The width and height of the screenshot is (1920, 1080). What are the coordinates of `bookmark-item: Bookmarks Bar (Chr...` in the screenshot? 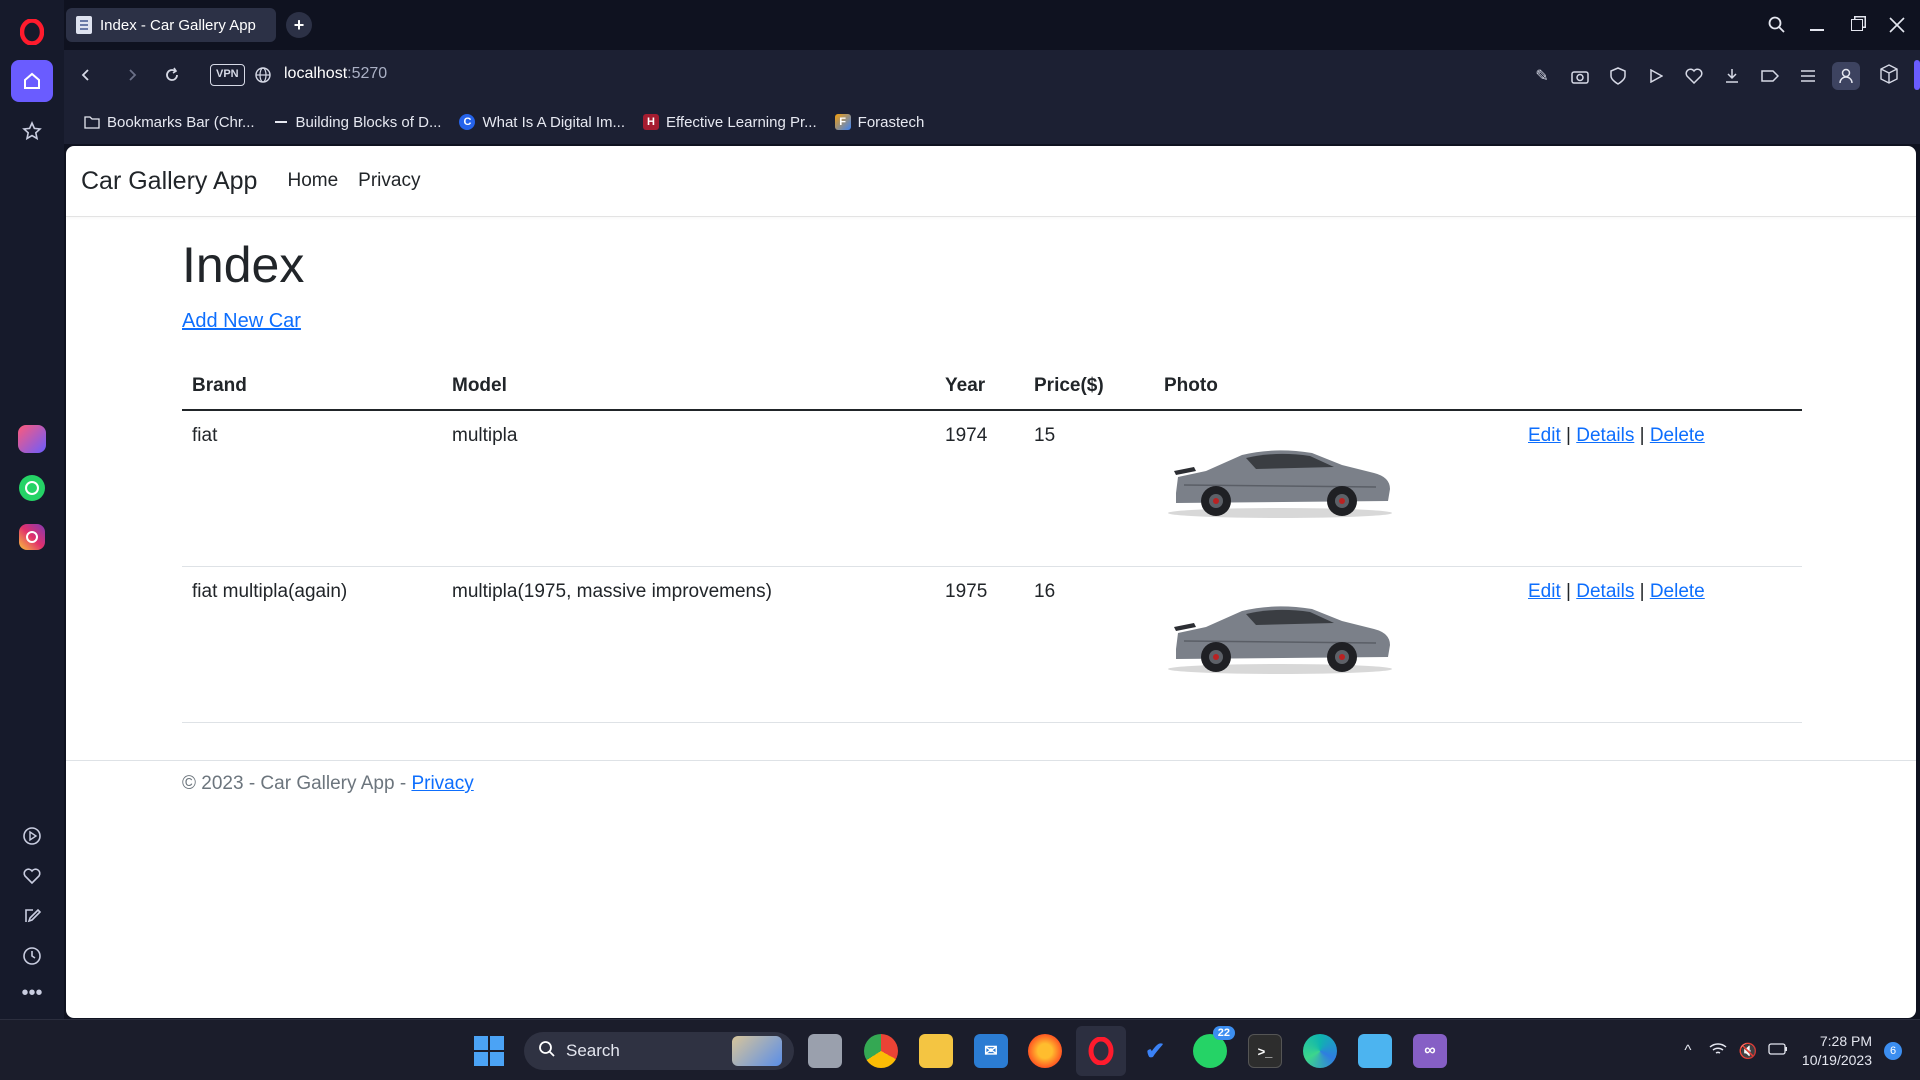 It's located at (169, 122).